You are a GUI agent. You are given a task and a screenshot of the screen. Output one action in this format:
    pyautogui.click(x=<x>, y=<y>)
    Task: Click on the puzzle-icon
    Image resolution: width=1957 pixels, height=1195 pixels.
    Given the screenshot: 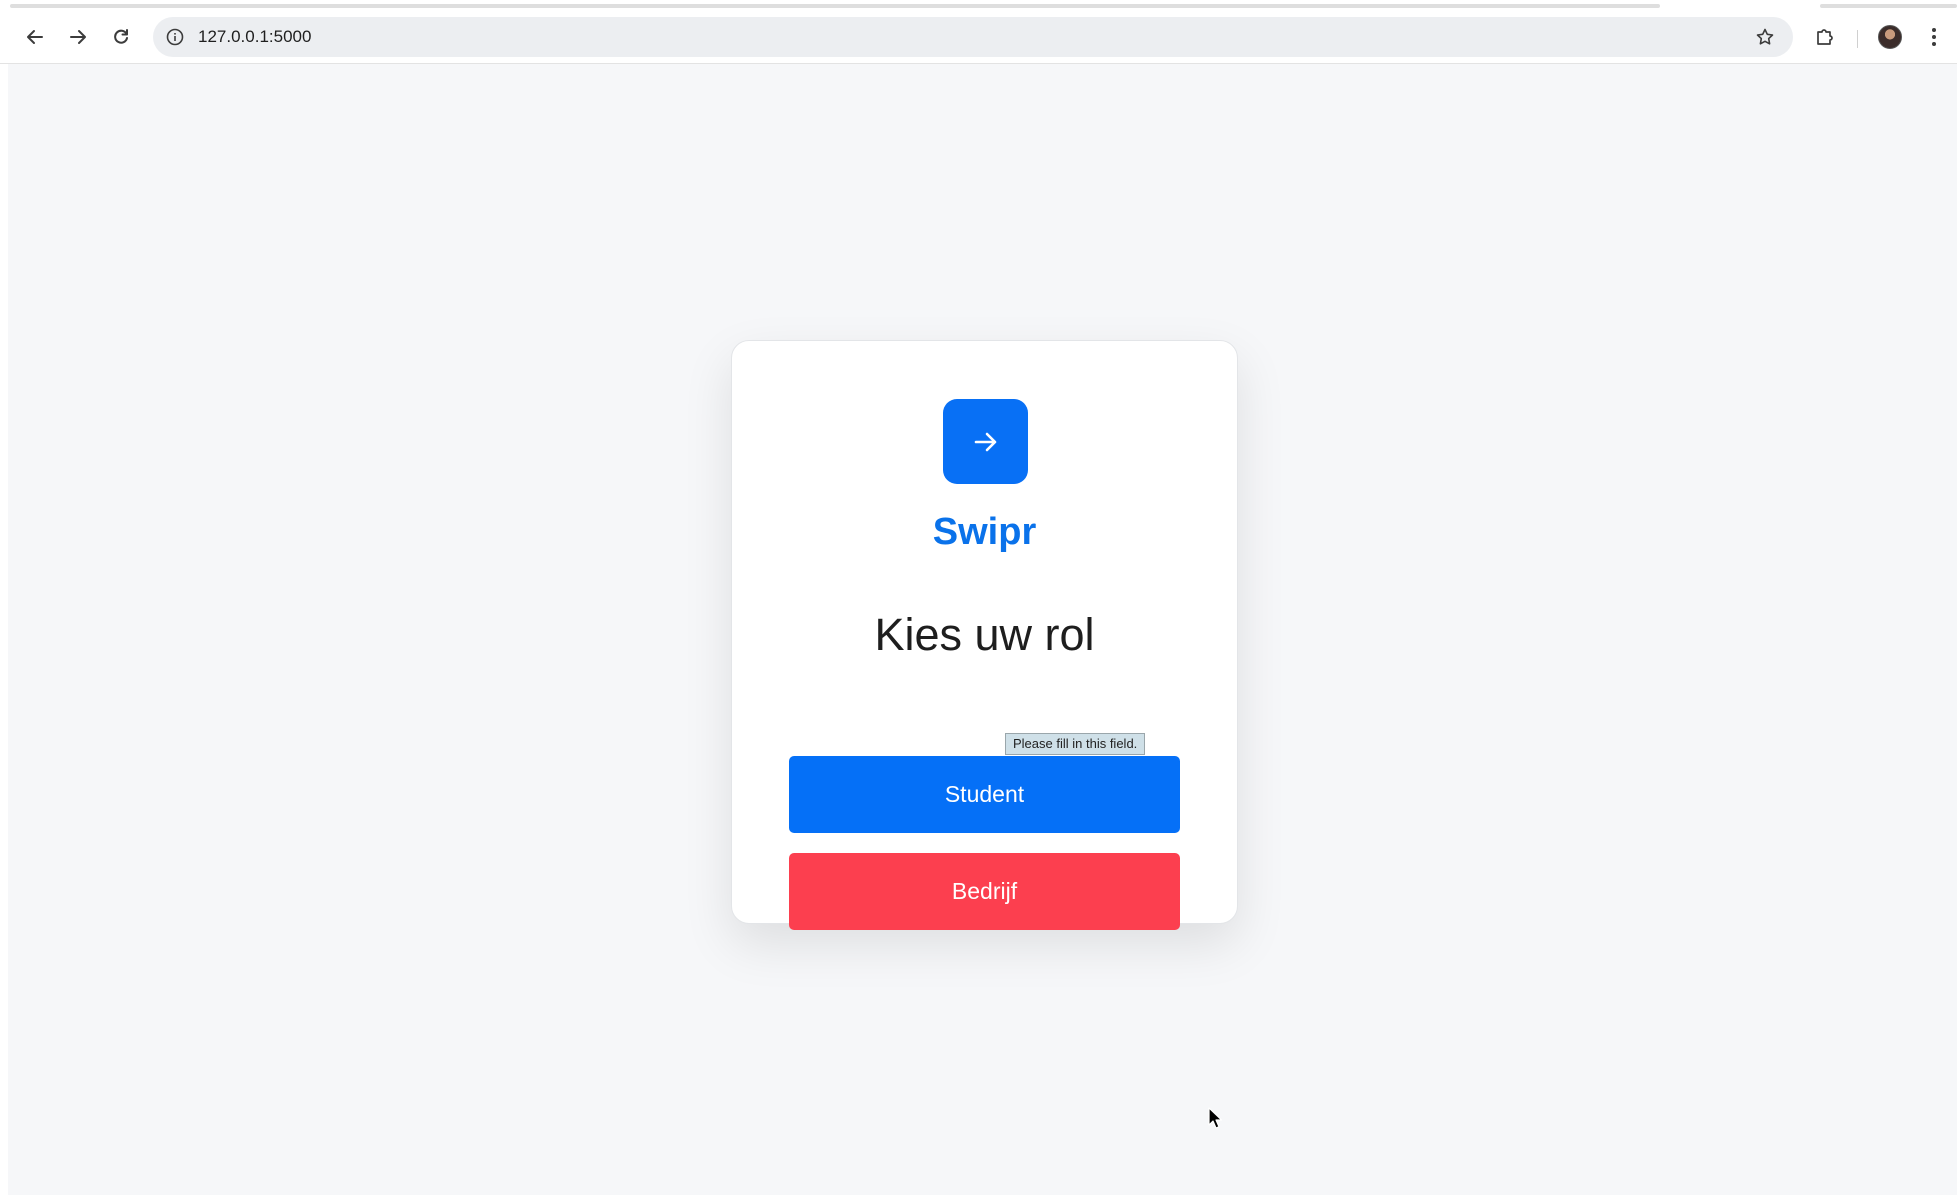 What is the action you would take?
    pyautogui.click(x=1825, y=37)
    